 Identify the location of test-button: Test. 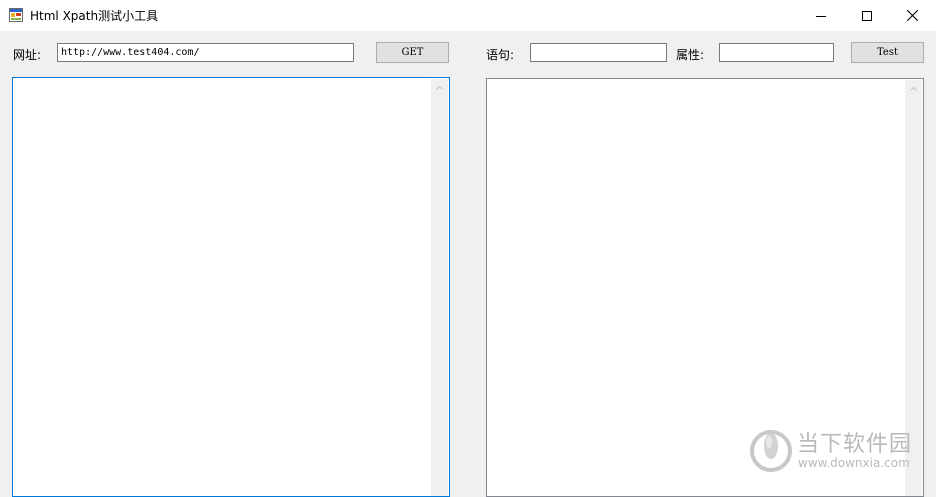
(887, 52).